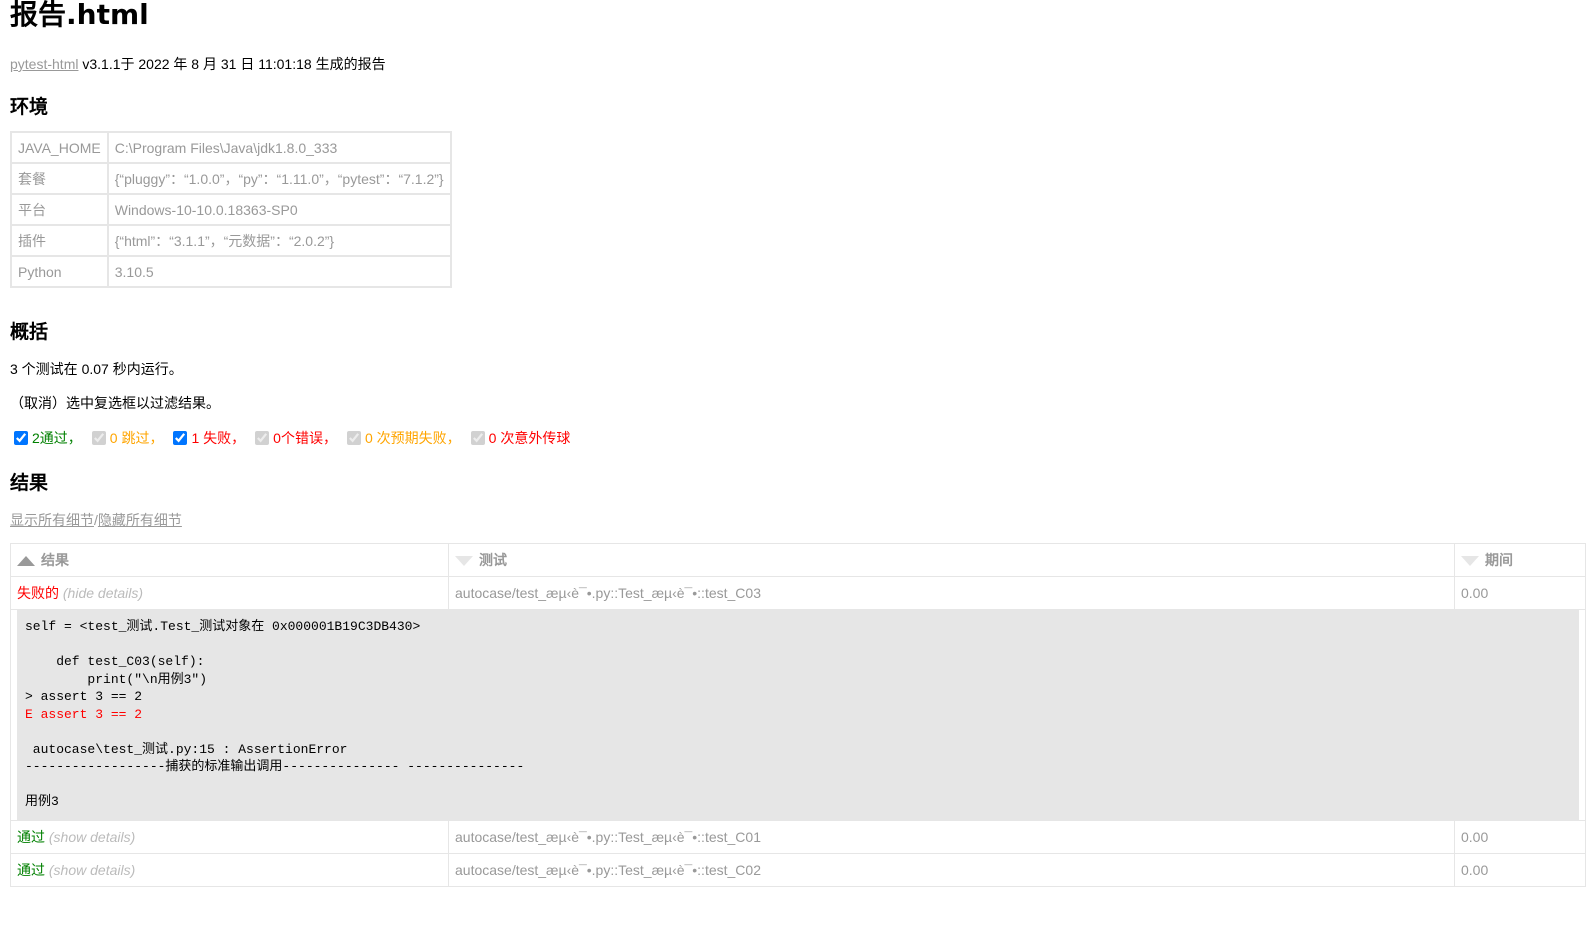  Describe the element at coordinates (59, 240) in the screenshot. I see `env-key: 插件` at that location.